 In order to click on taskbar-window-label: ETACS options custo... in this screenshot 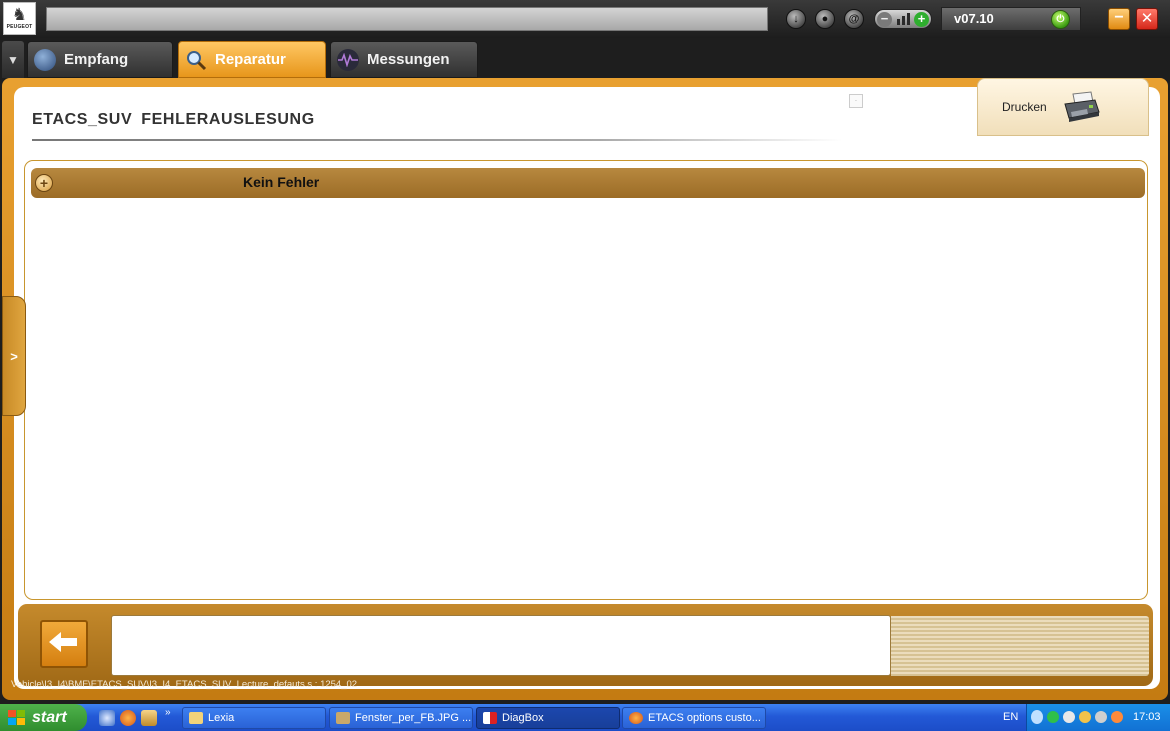, I will do `click(704, 718)`.